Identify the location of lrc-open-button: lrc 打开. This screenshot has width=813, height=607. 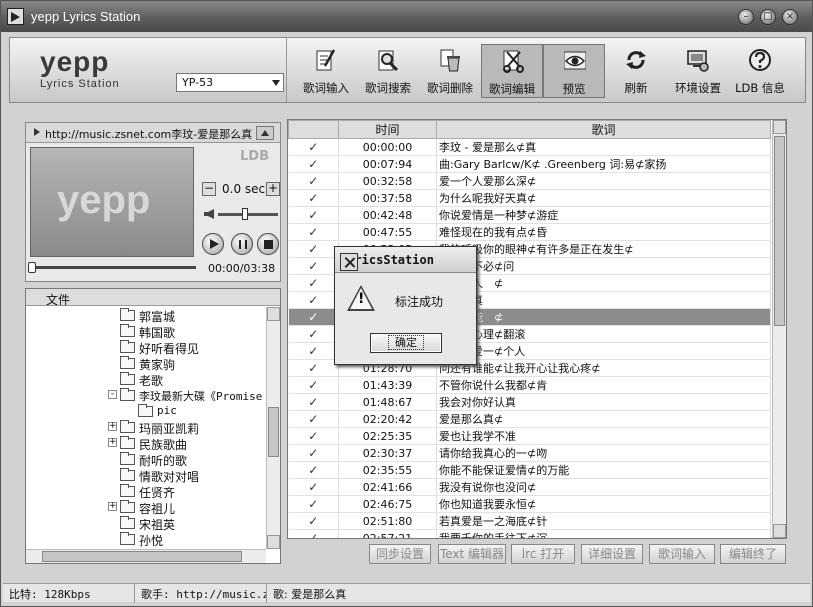
(543, 554).